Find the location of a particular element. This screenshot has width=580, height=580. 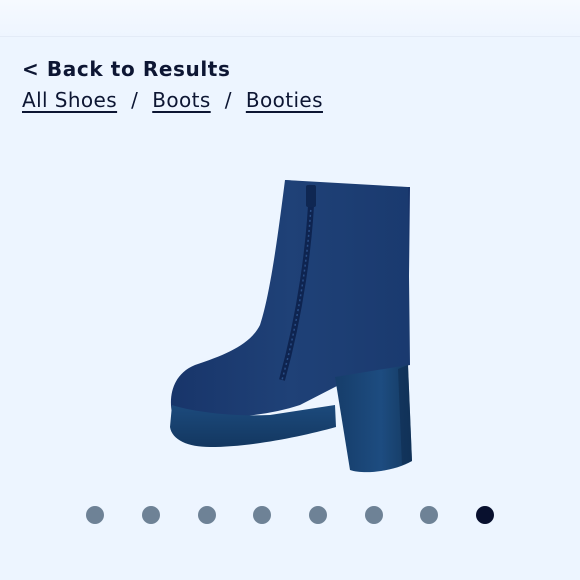

top-bar is located at coordinates (290, 18).